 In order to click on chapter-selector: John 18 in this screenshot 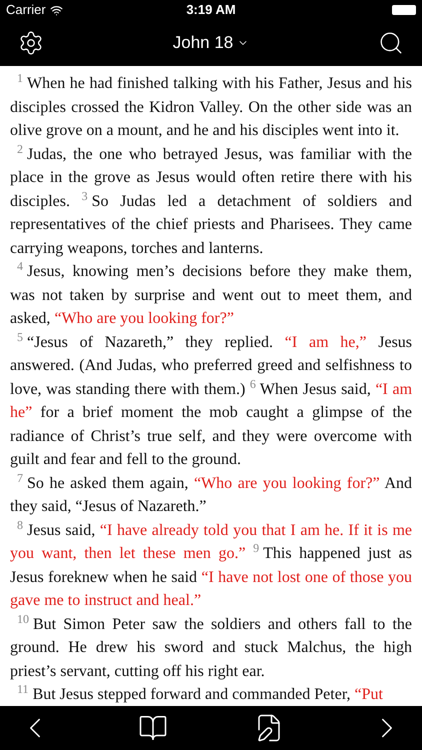, I will do `click(211, 43)`.